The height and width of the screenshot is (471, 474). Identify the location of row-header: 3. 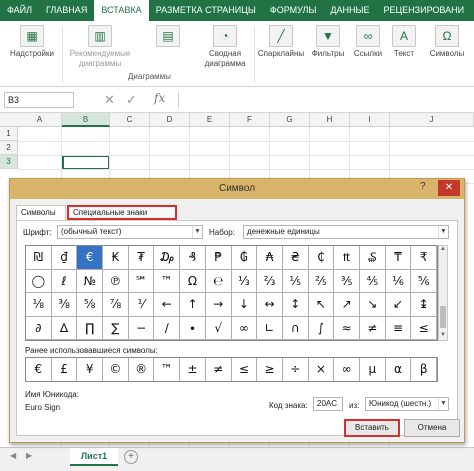
(9, 162).